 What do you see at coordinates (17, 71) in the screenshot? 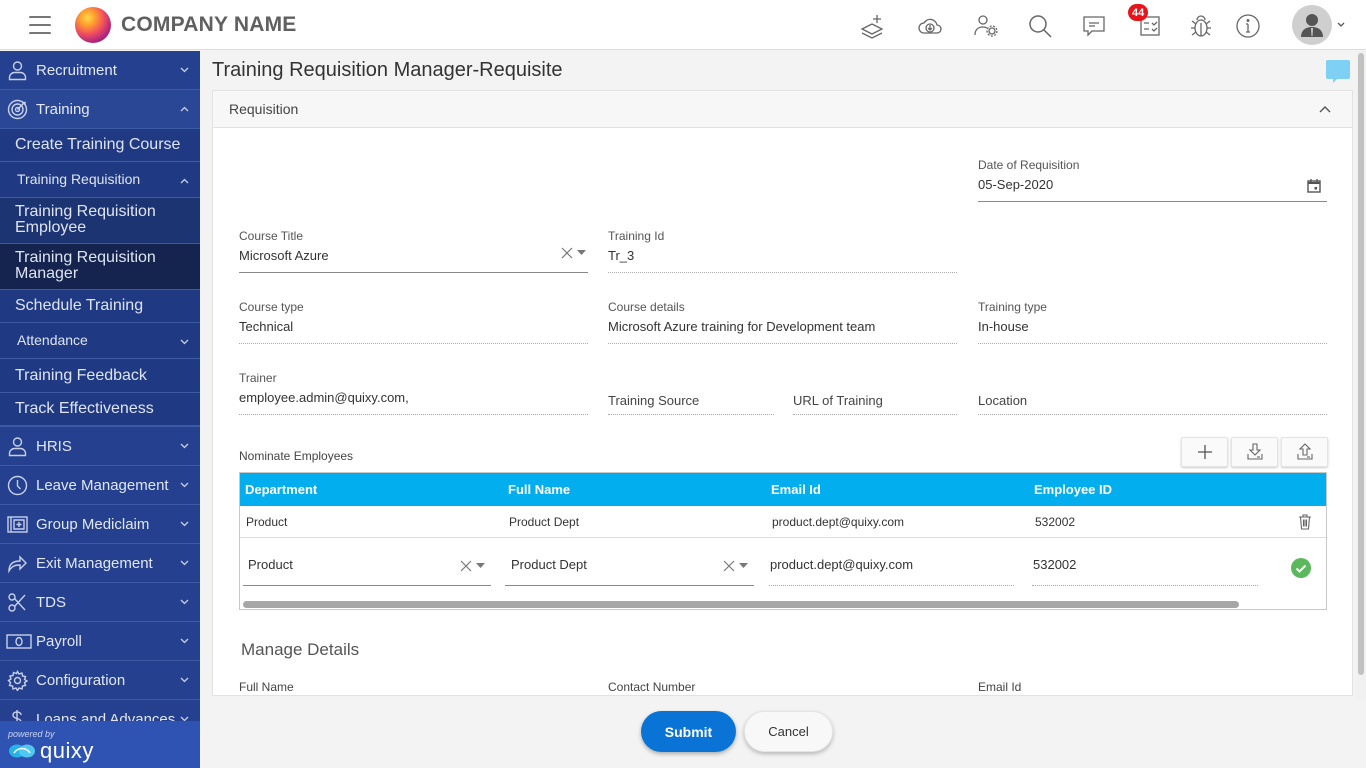
I see `user-icon` at bounding box center [17, 71].